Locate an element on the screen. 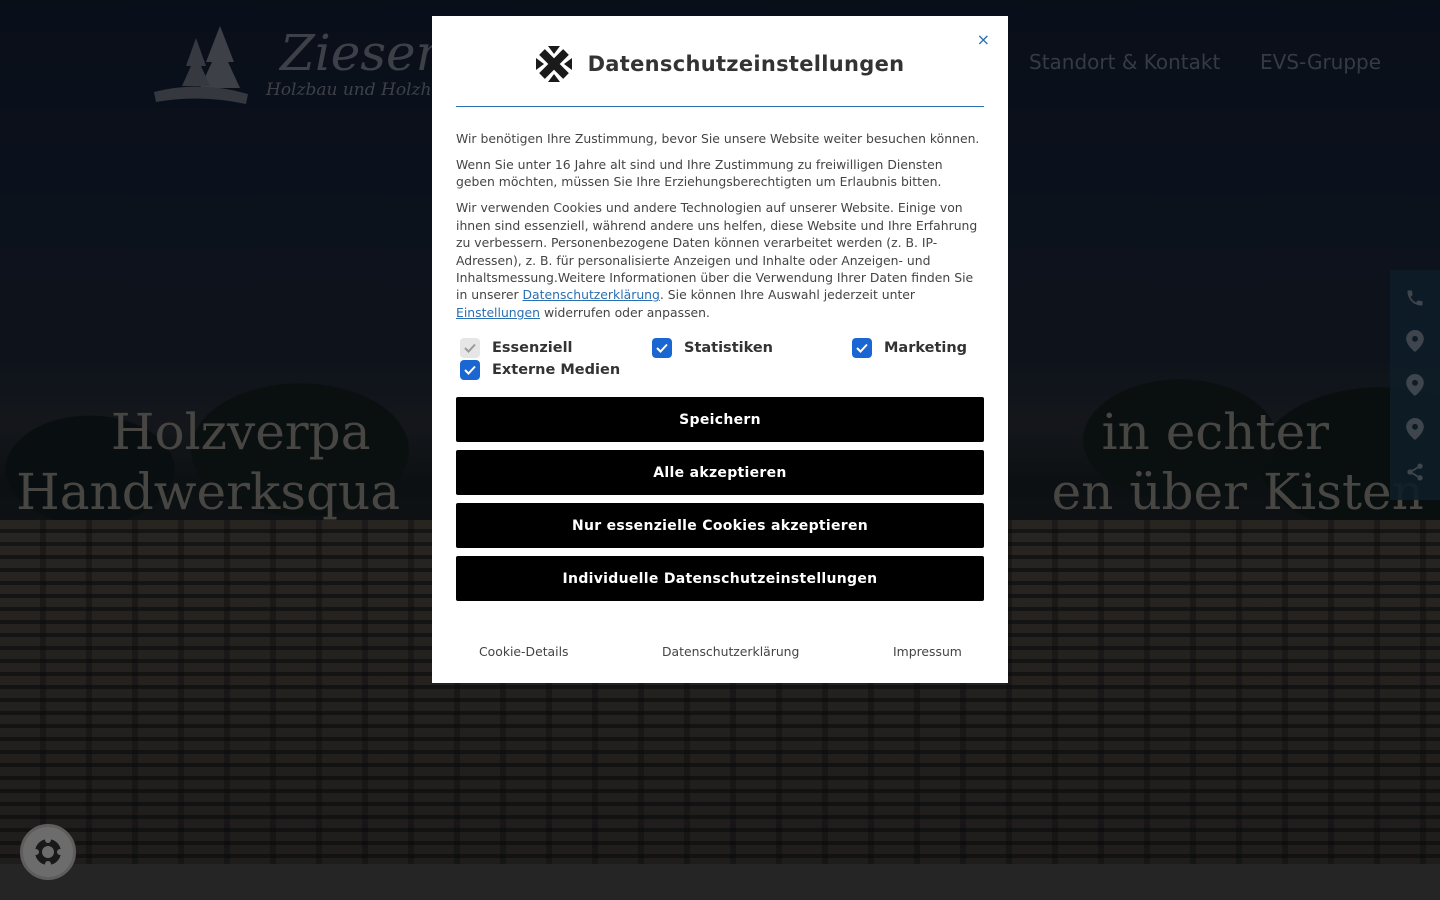  checkbox-externe-medien-box is located at coordinates (470, 370).